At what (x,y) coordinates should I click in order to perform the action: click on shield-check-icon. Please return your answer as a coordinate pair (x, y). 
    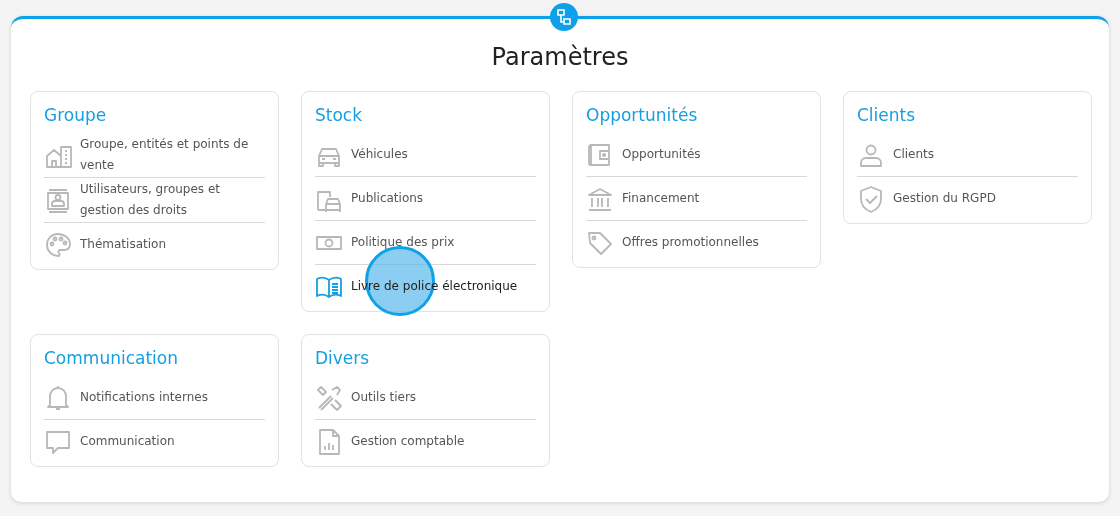
    Looking at the image, I should click on (871, 198).